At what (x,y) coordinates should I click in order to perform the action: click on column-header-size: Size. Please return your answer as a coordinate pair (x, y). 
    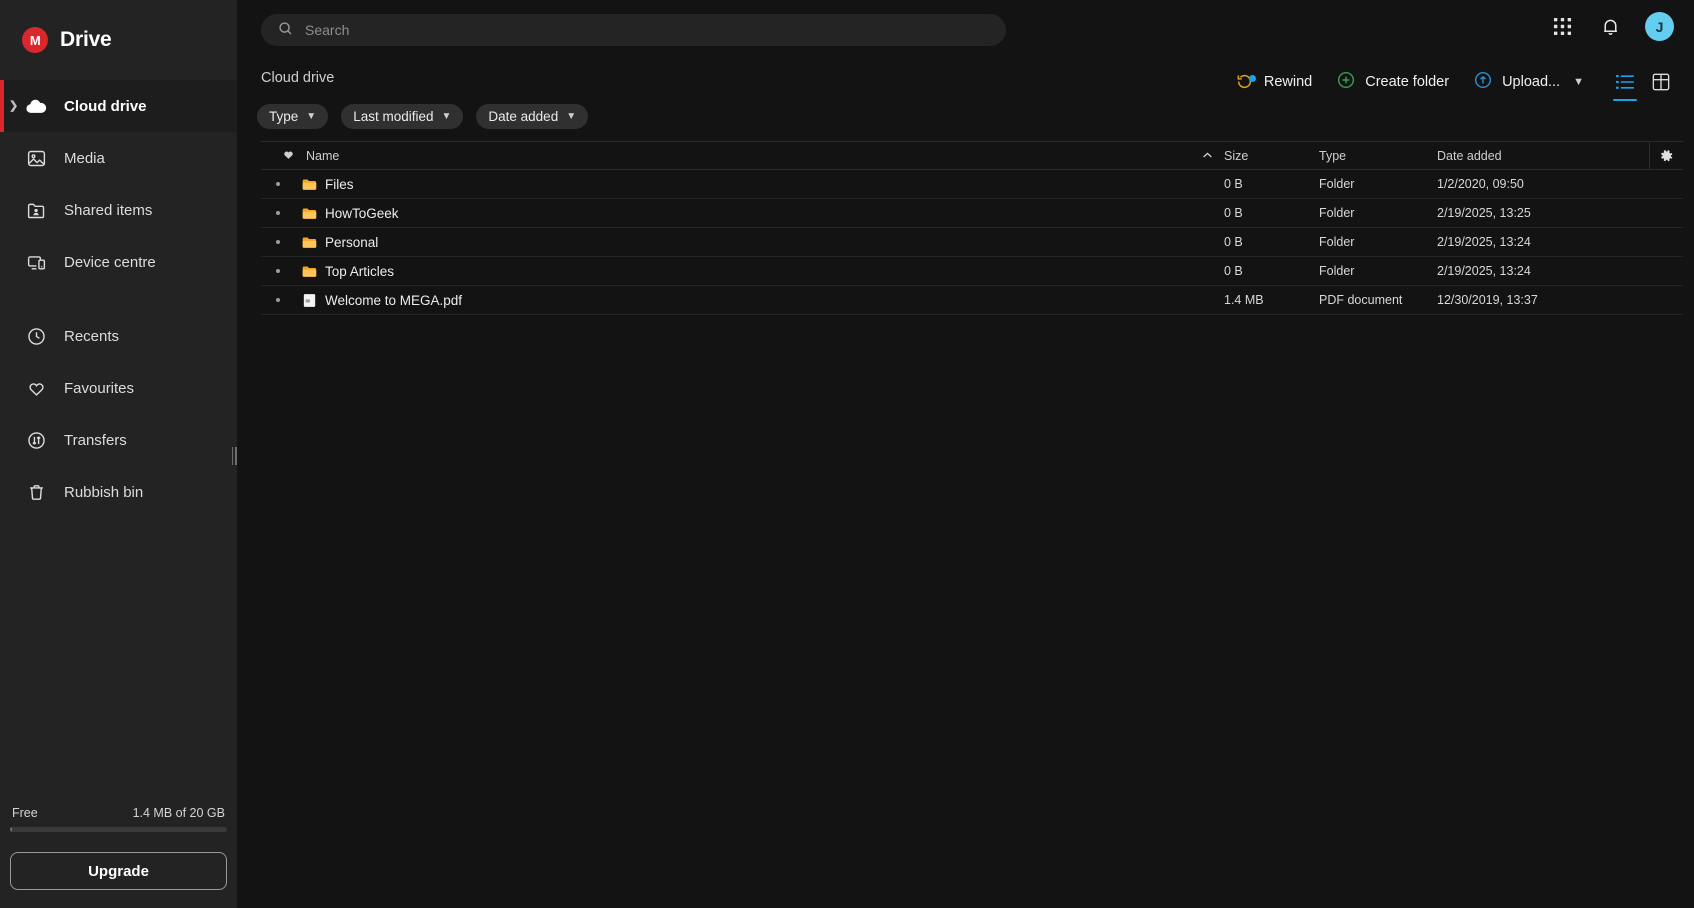
    Looking at the image, I should click on (1271, 156).